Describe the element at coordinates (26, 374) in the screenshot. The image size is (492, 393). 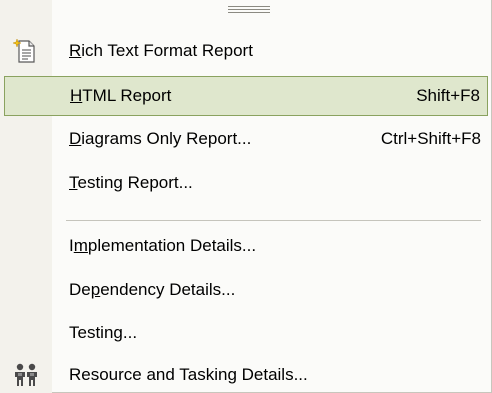
I see `people-resource-icon` at that location.